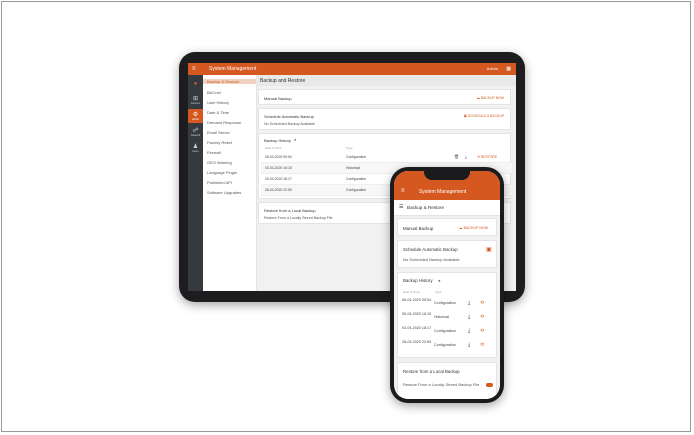  What do you see at coordinates (489, 385) in the screenshot?
I see `upload-toggle-icon` at bounding box center [489, 385].